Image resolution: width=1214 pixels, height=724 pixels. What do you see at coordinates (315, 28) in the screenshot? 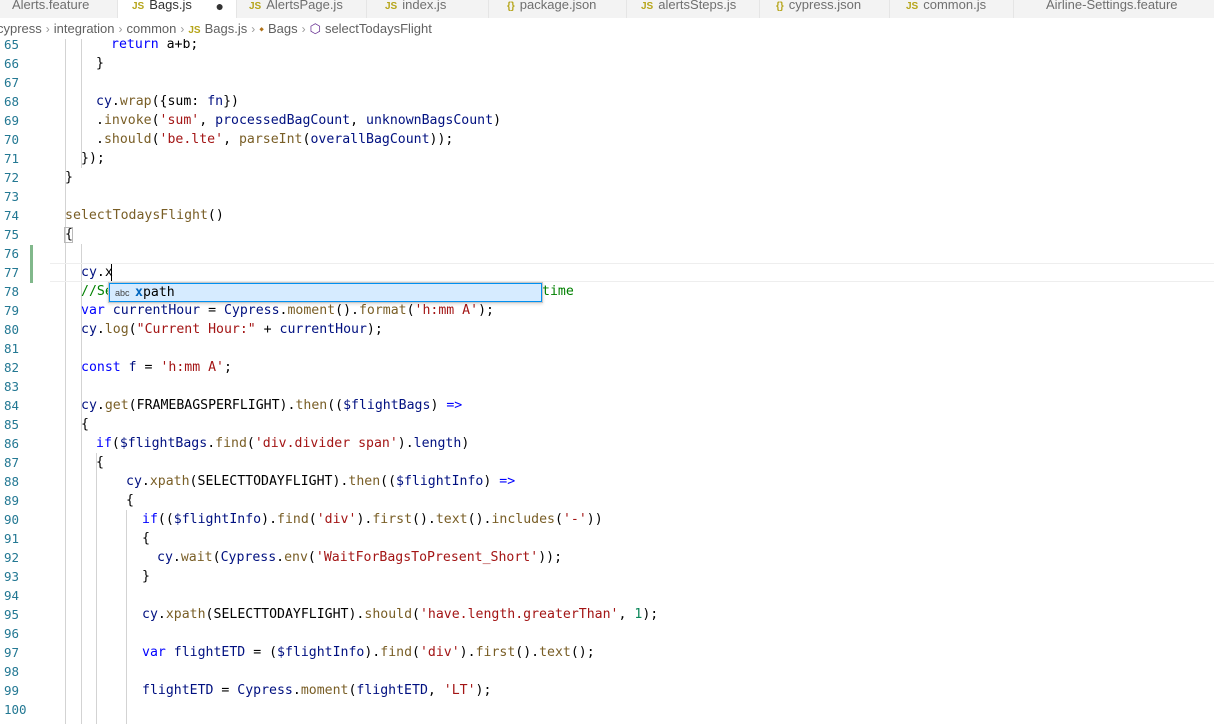
I see `method-cube-icon: ⬡` at bounding box center [315, 28].